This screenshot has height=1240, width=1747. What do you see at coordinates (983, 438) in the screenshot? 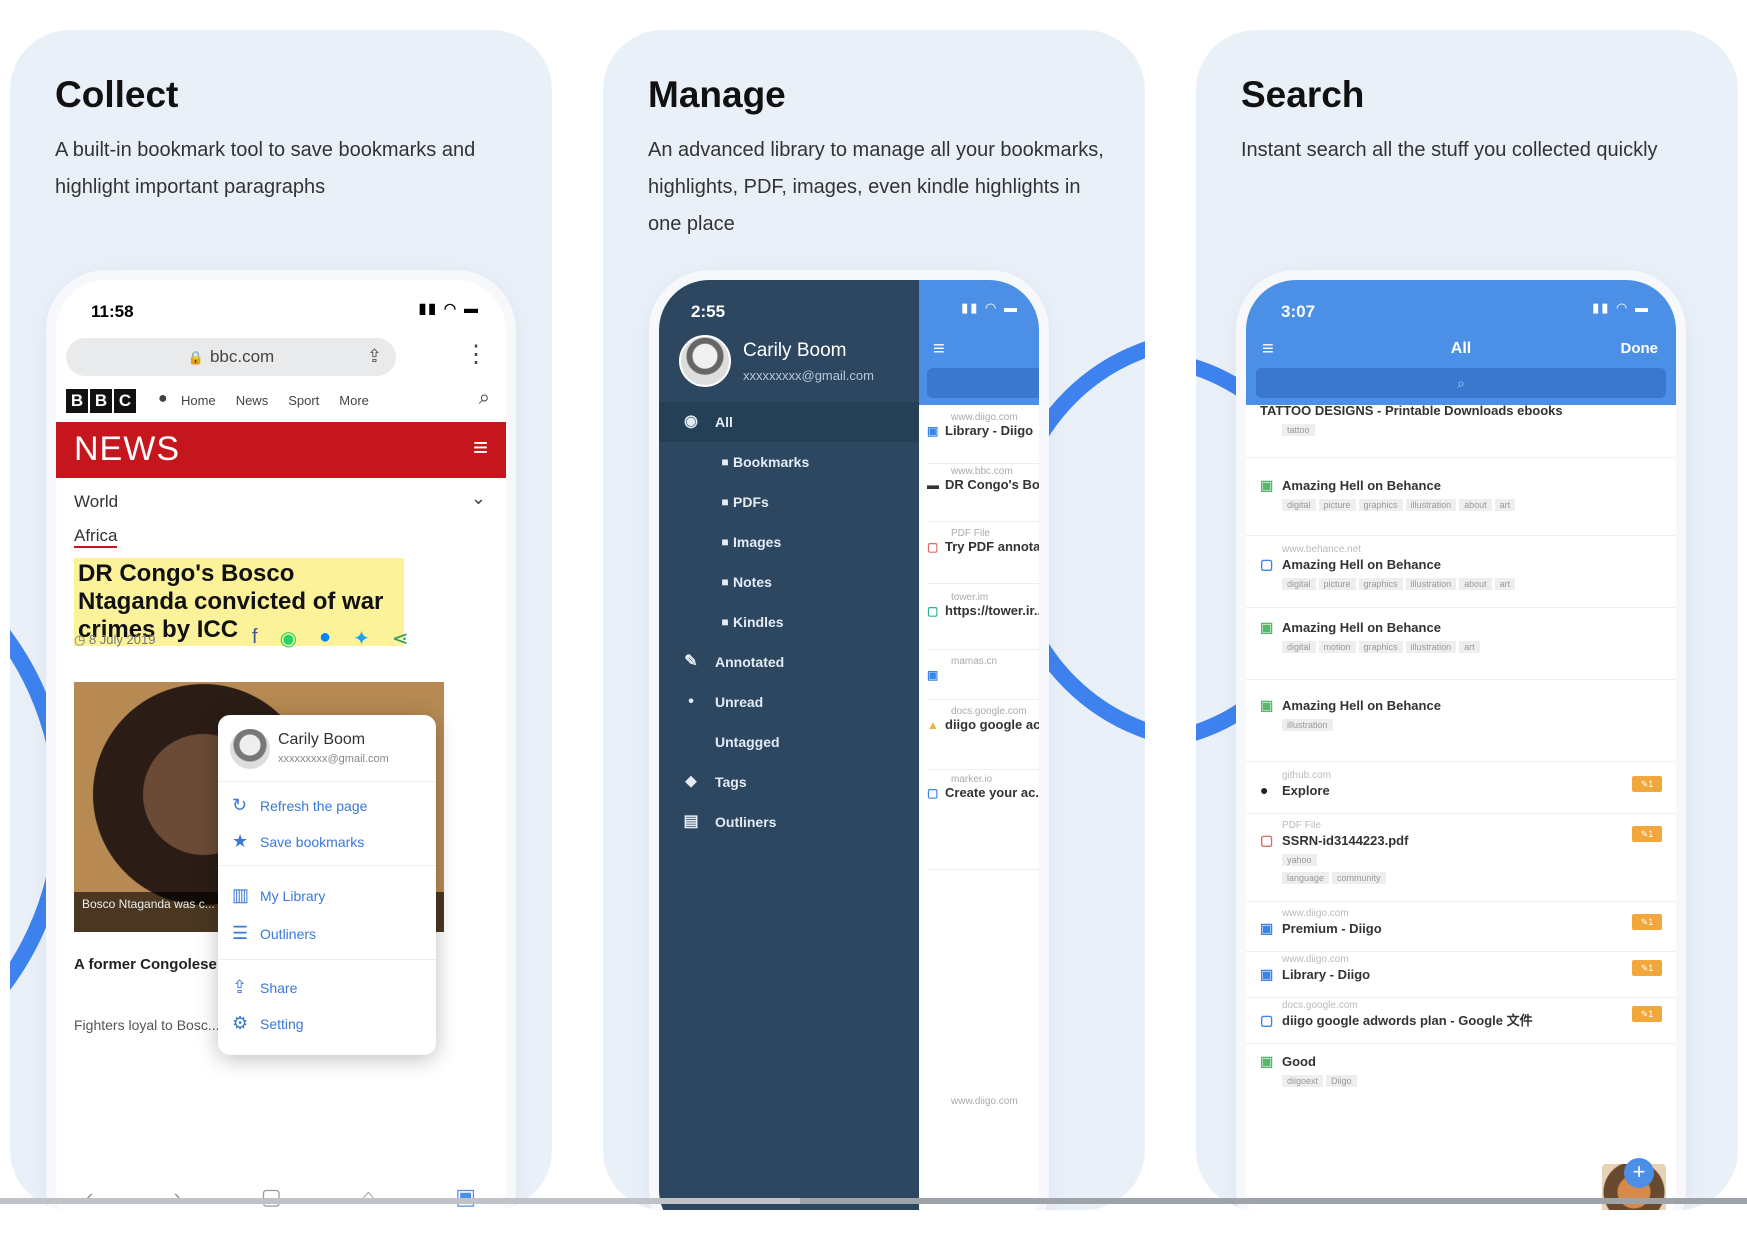
I see `list-item: www.diigo.com ▣ Library - Diigo` at bounding box center [983, 438].